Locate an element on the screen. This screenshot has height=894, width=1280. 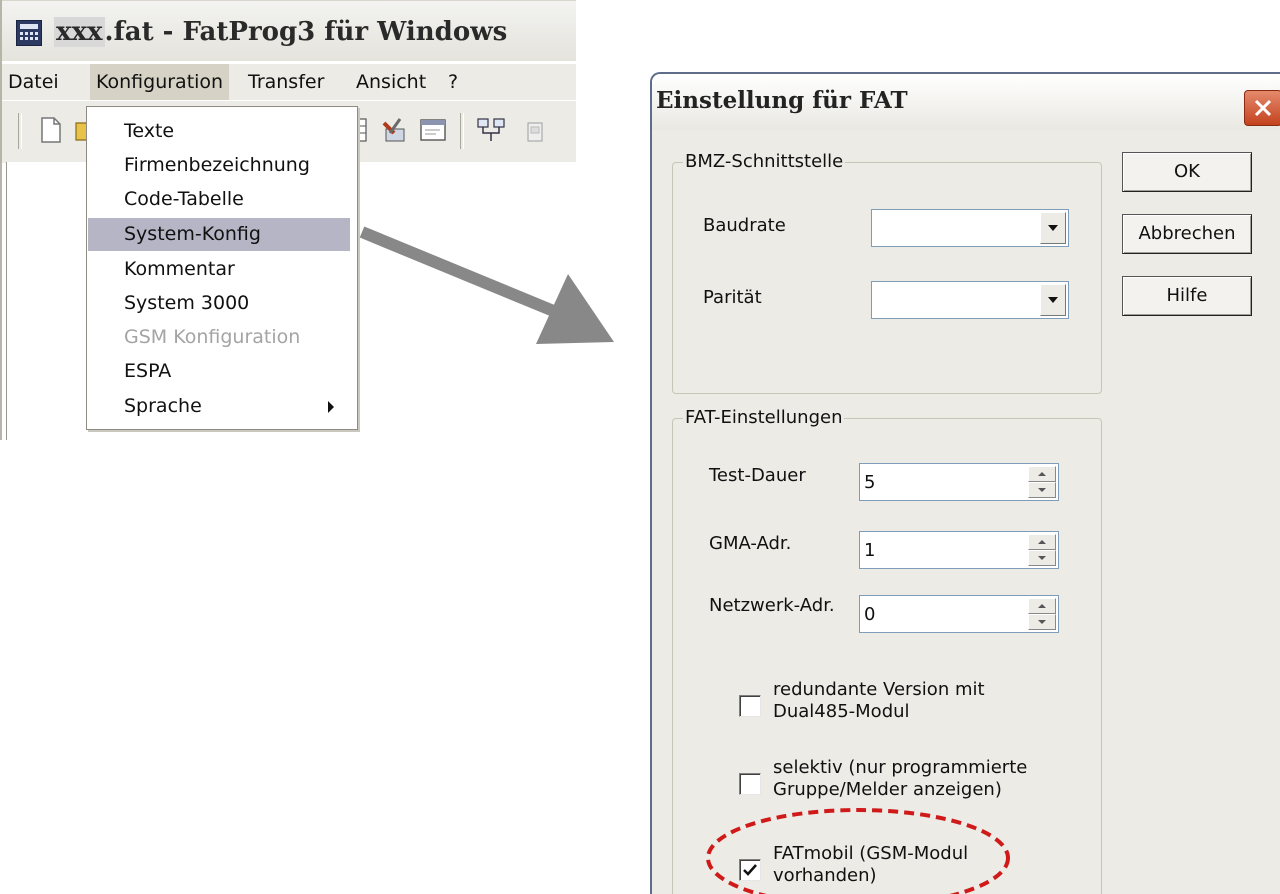
dialog-title: Einstellung für FAT is located at coordinates (782, 100).